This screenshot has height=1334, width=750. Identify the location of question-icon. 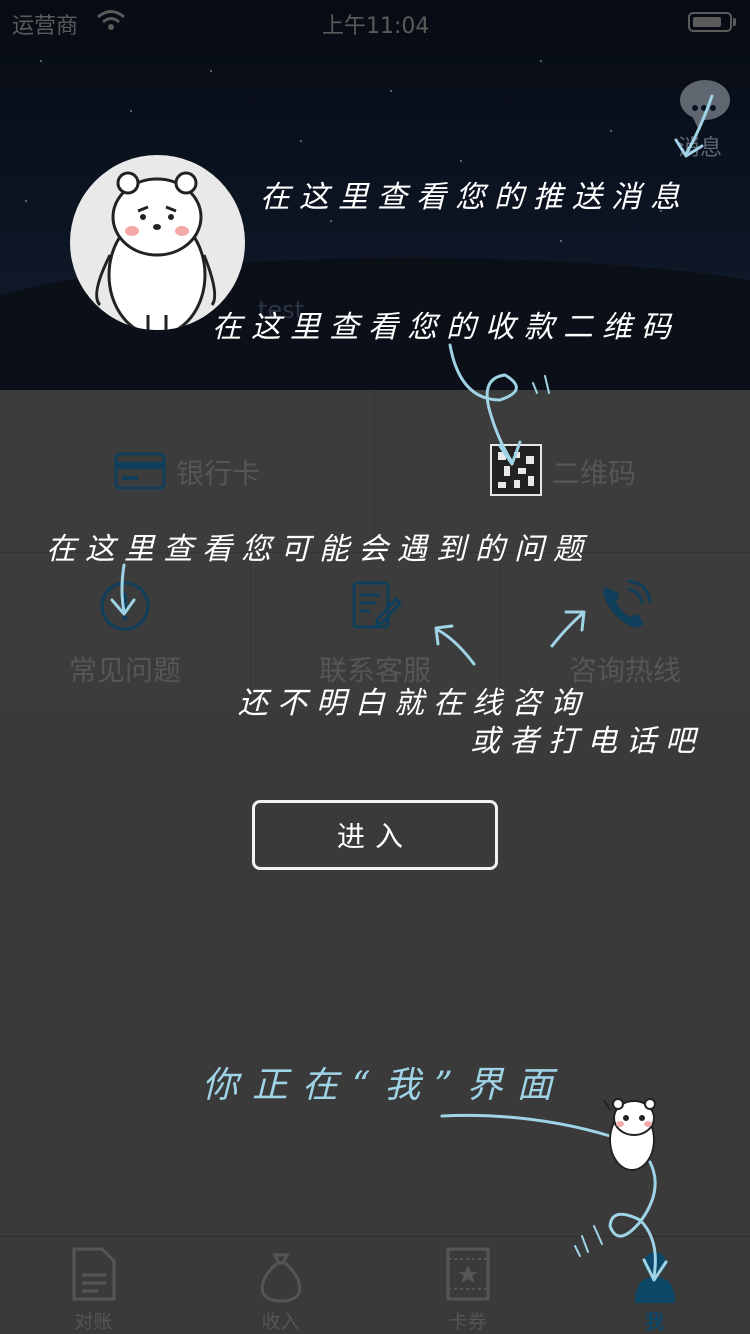
(125, 606).